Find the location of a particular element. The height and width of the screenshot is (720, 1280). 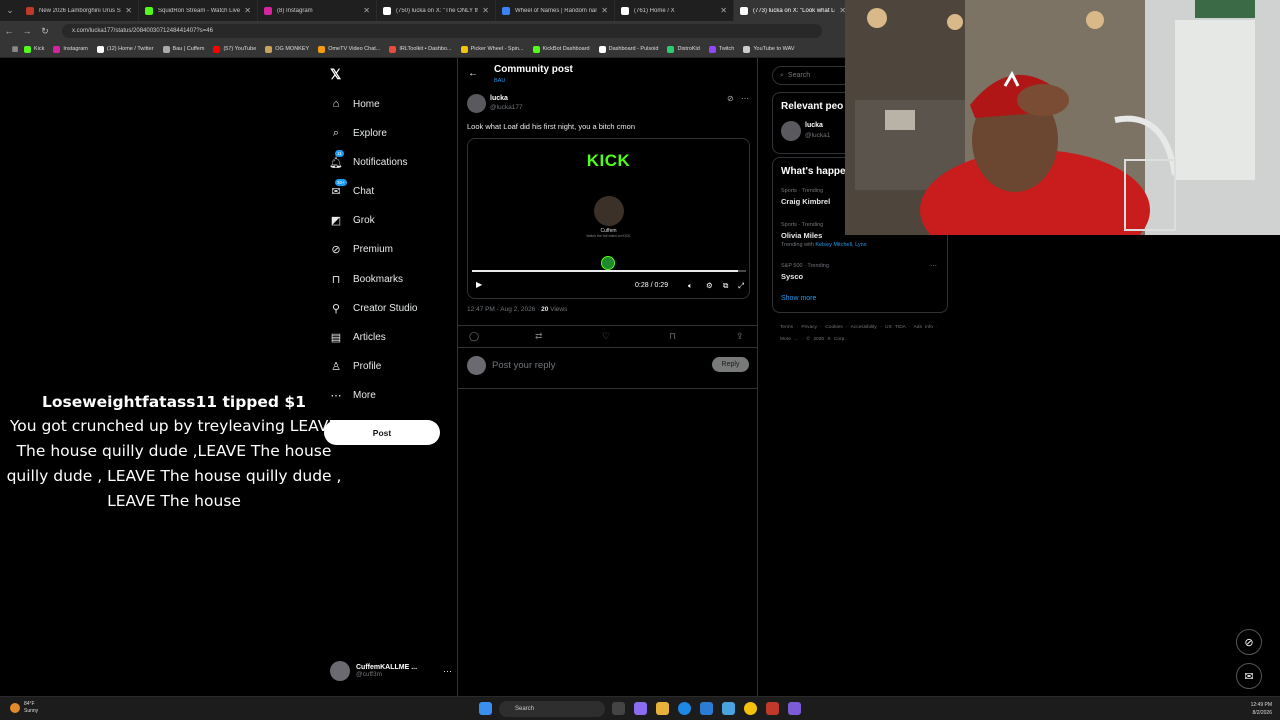

bookmark-item: YouTube to WAV is located at coordinates (769, 49).